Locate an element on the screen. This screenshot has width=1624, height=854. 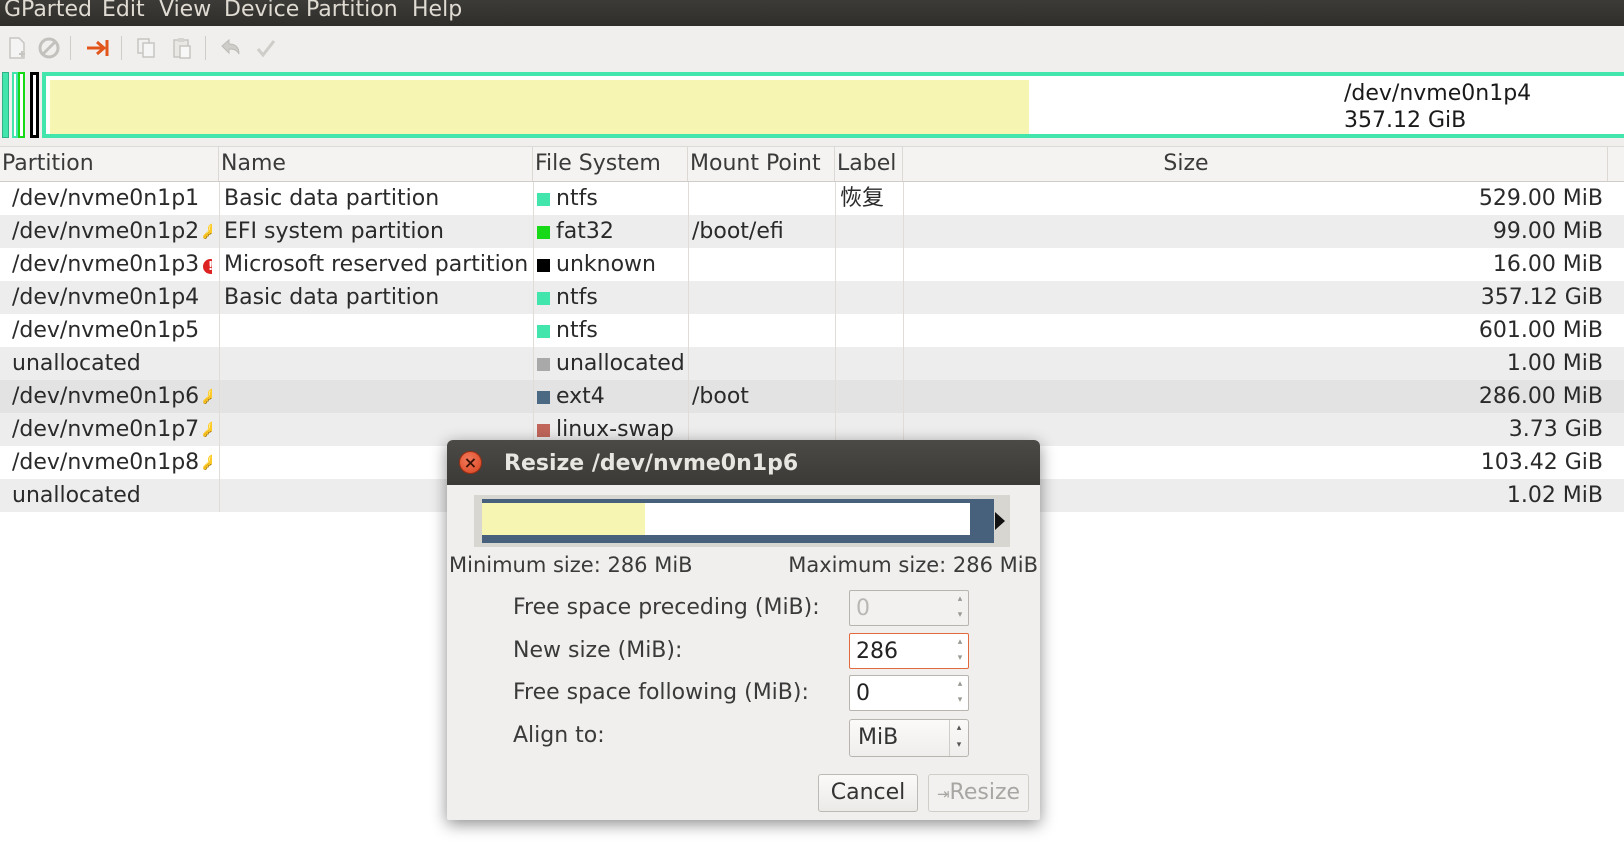
column-size: Size is located at coordinates (1255, 164).